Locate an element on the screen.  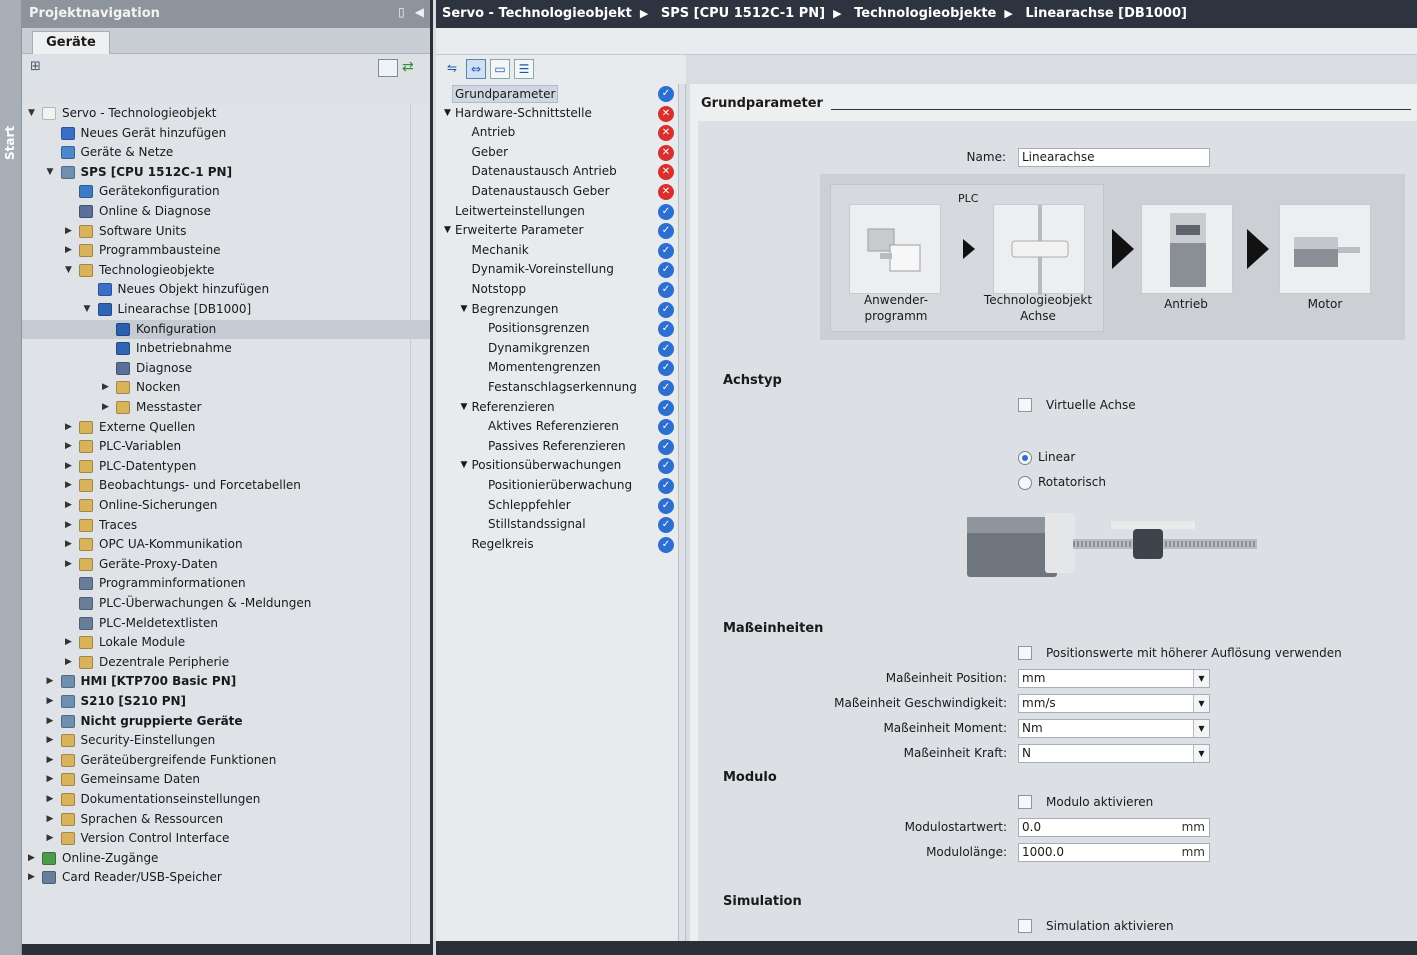
tree-item: Programminformationen is located at coordinates (226, 584).